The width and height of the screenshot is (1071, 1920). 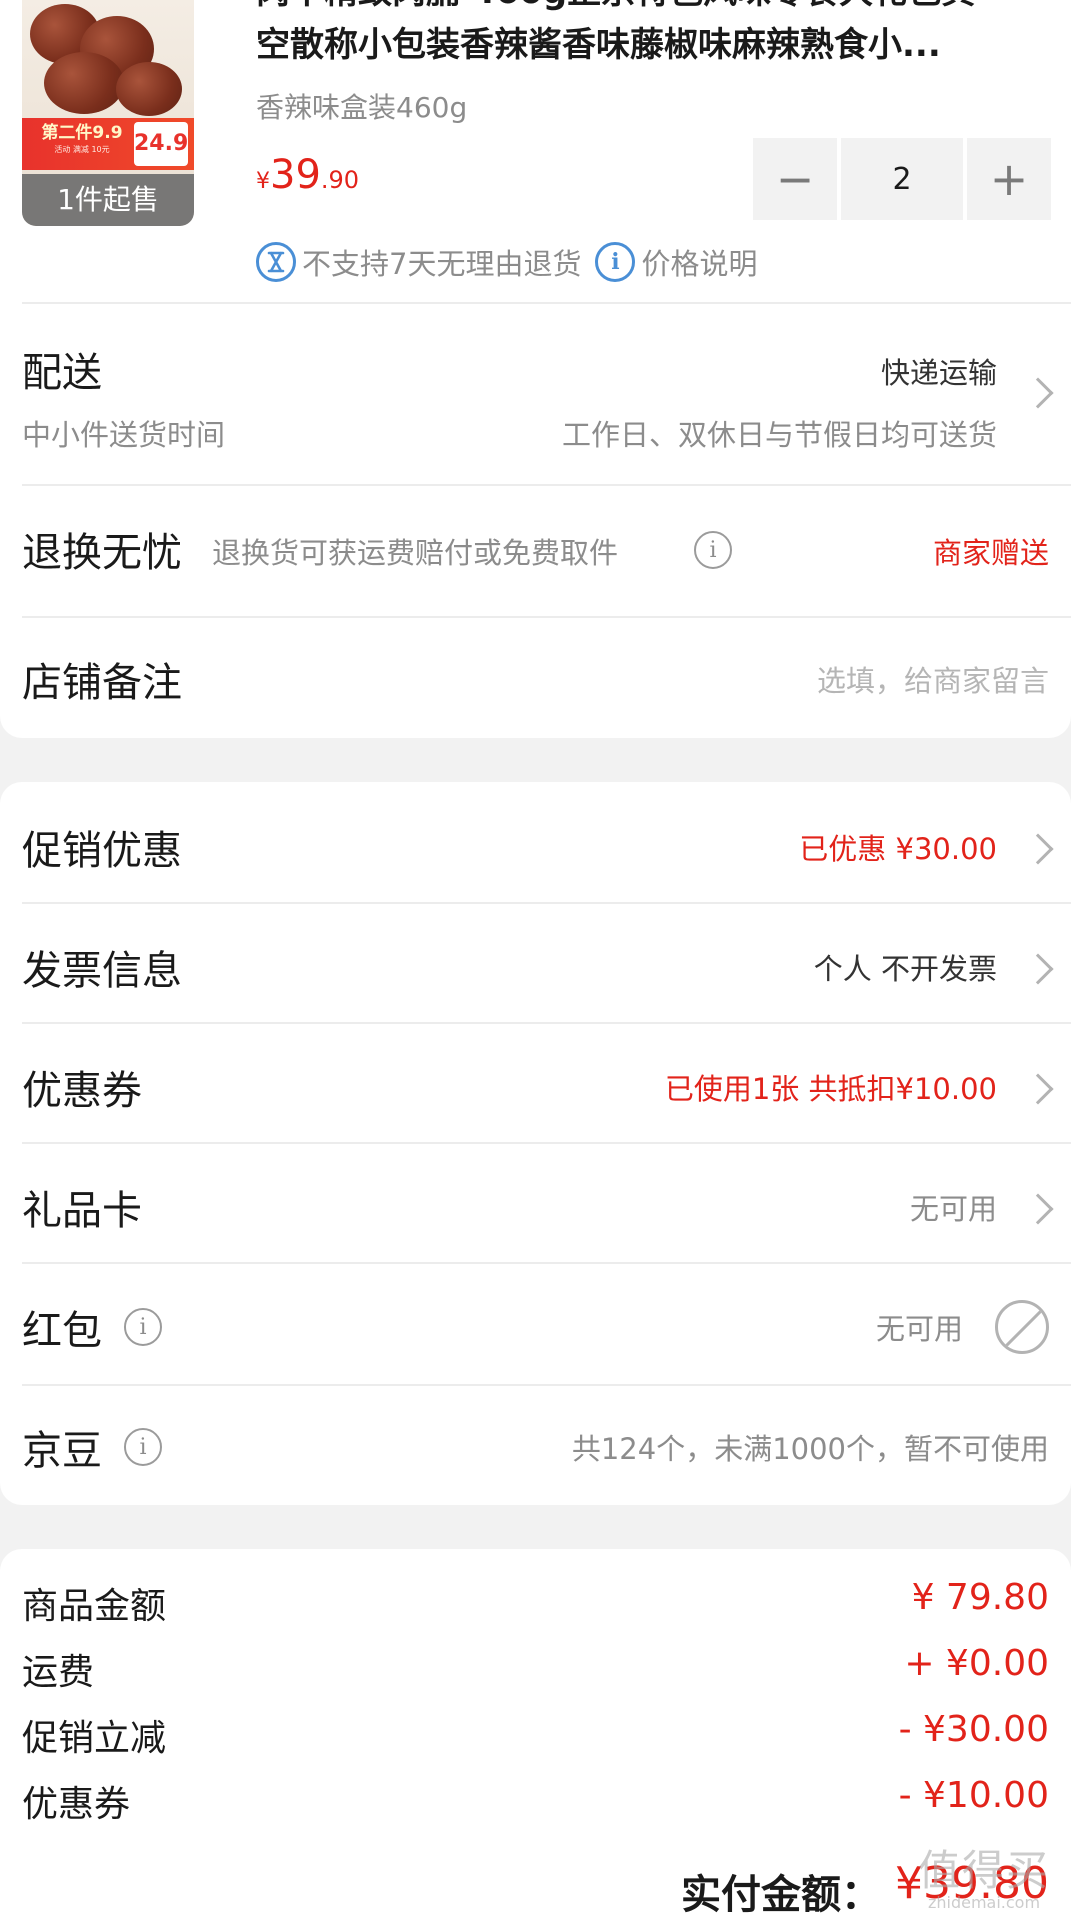 What do you see at coordinates (651, 7) in the screenshot?
I see `product-title-line-1: 肉干精致肉脯 460g正宗特色风味零食大礼包真` at bounding box center [651, 7].